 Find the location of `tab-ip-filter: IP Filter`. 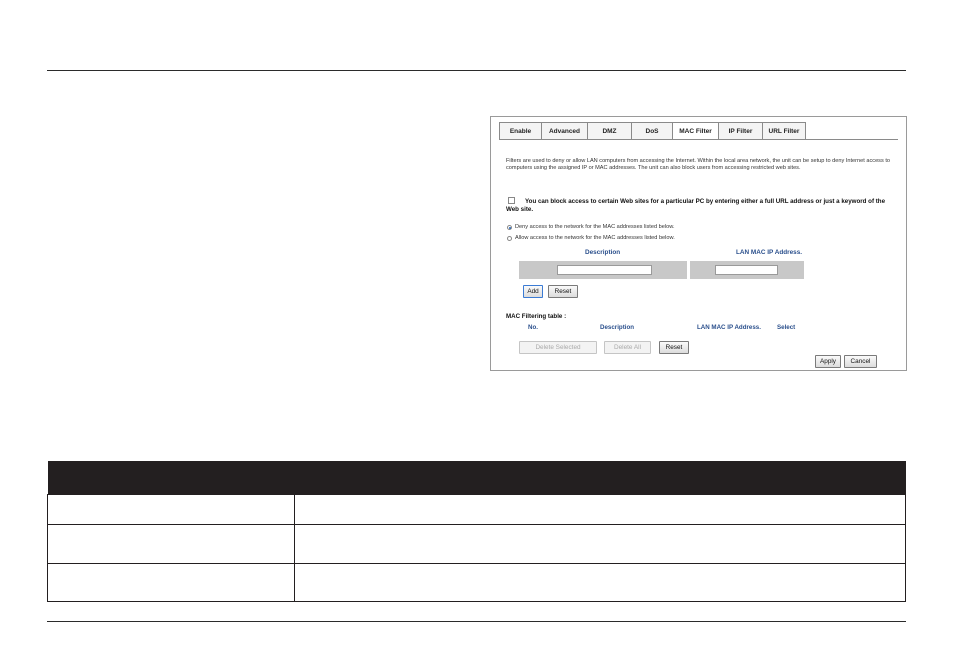

tab-ip-filter: IP Filter is located at coordinates (741, 131).